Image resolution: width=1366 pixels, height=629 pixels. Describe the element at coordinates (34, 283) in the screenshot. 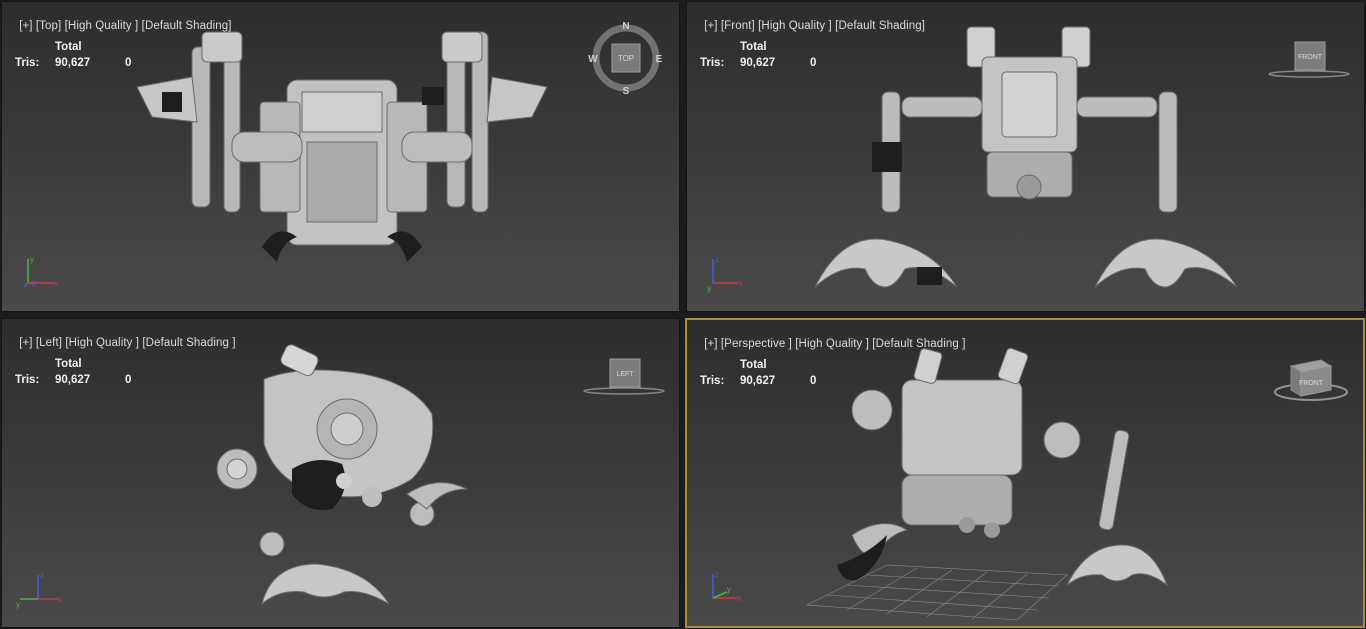

I see `axis-depth-label: z` at that location.